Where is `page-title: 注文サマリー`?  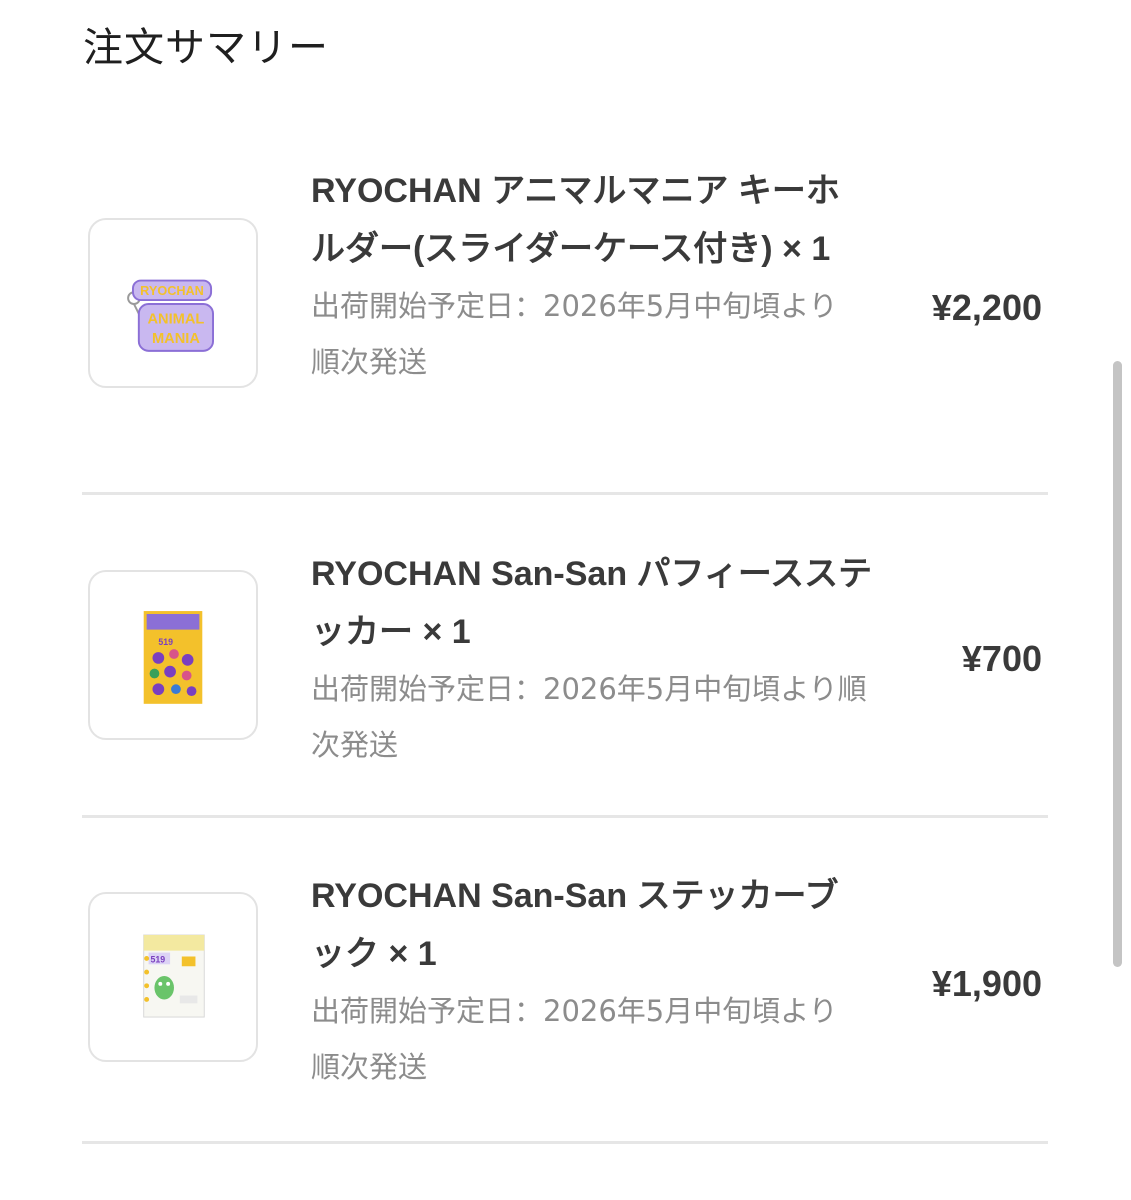 page-title: 注文サマリー is located at coordinates (206, 48).